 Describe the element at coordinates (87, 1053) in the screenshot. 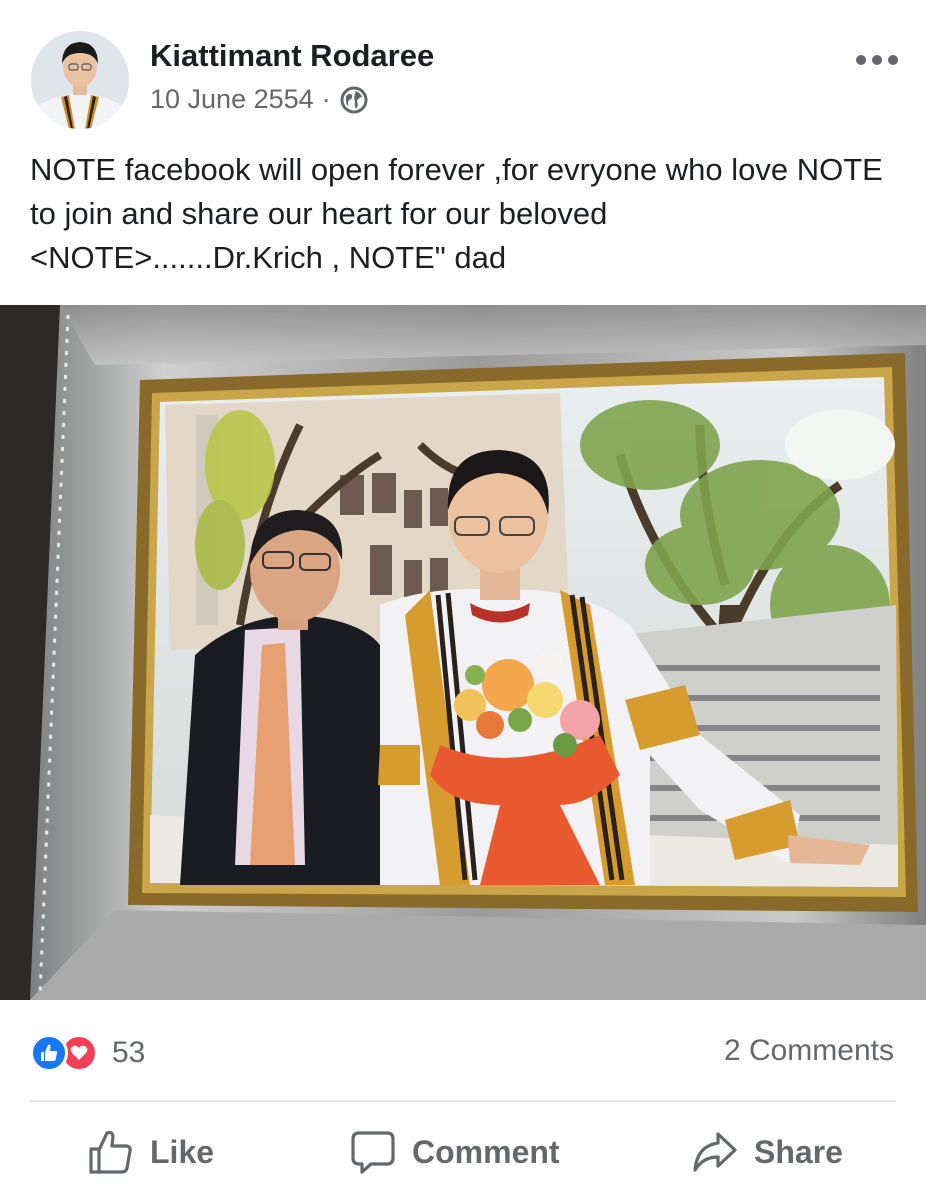

I see `reactions-summary: 53` at that location.